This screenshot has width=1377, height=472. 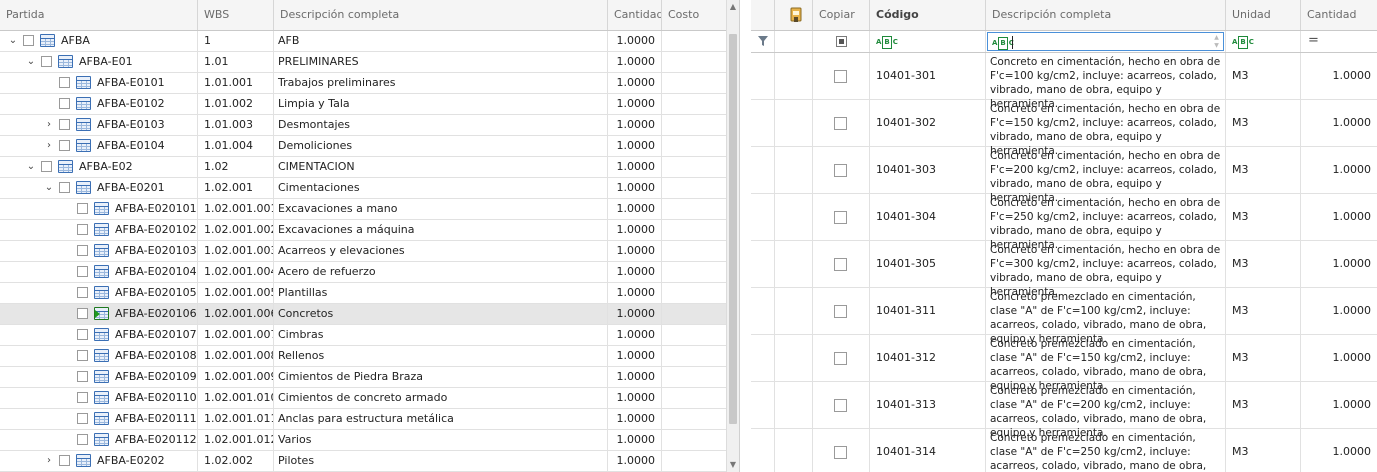 I want to click on cell-descripcion: AFB, so click(x=441, y=41).